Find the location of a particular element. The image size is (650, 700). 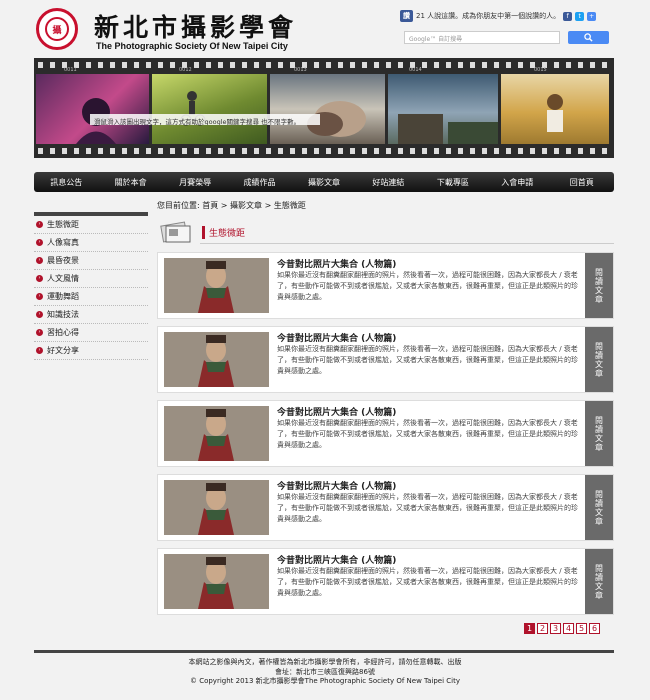

sidebar-item-practice: › 習拍心得 is located at coordinates (91, 333).